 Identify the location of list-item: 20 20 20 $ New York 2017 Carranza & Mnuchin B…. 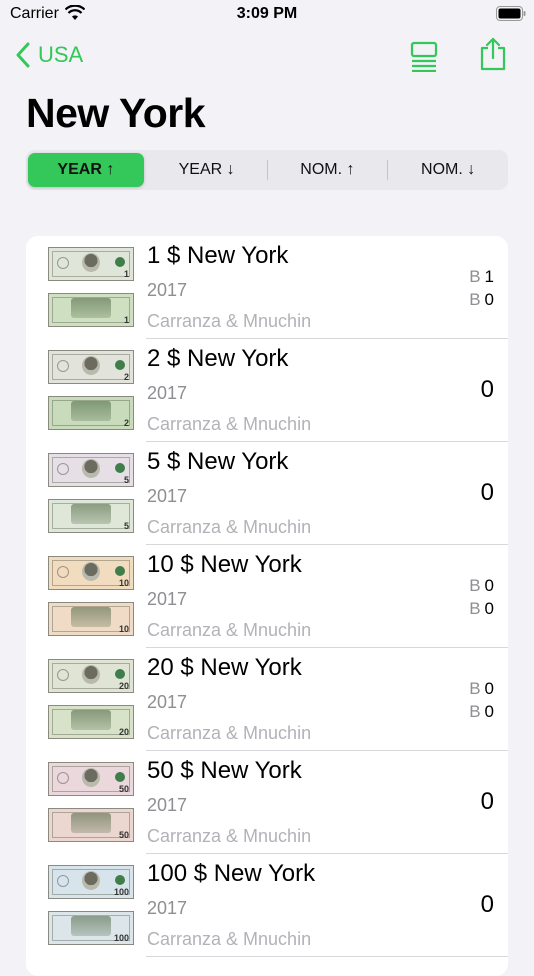
(267, 699).